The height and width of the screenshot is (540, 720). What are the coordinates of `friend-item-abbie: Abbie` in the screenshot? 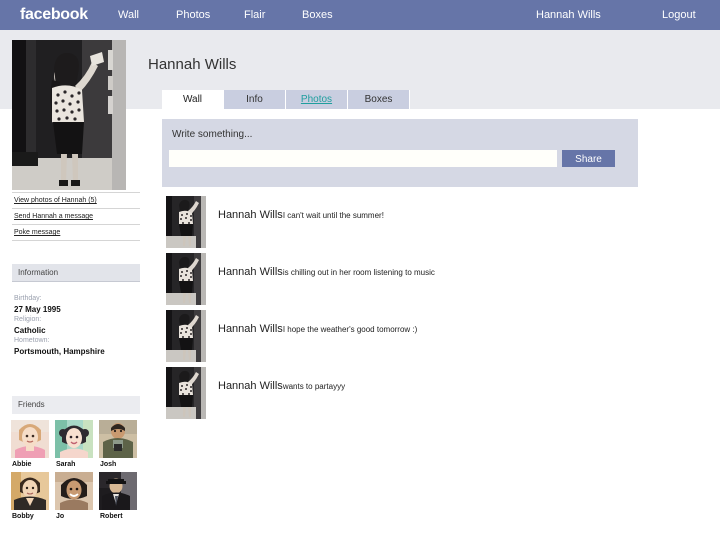 It's located at (33, 444).